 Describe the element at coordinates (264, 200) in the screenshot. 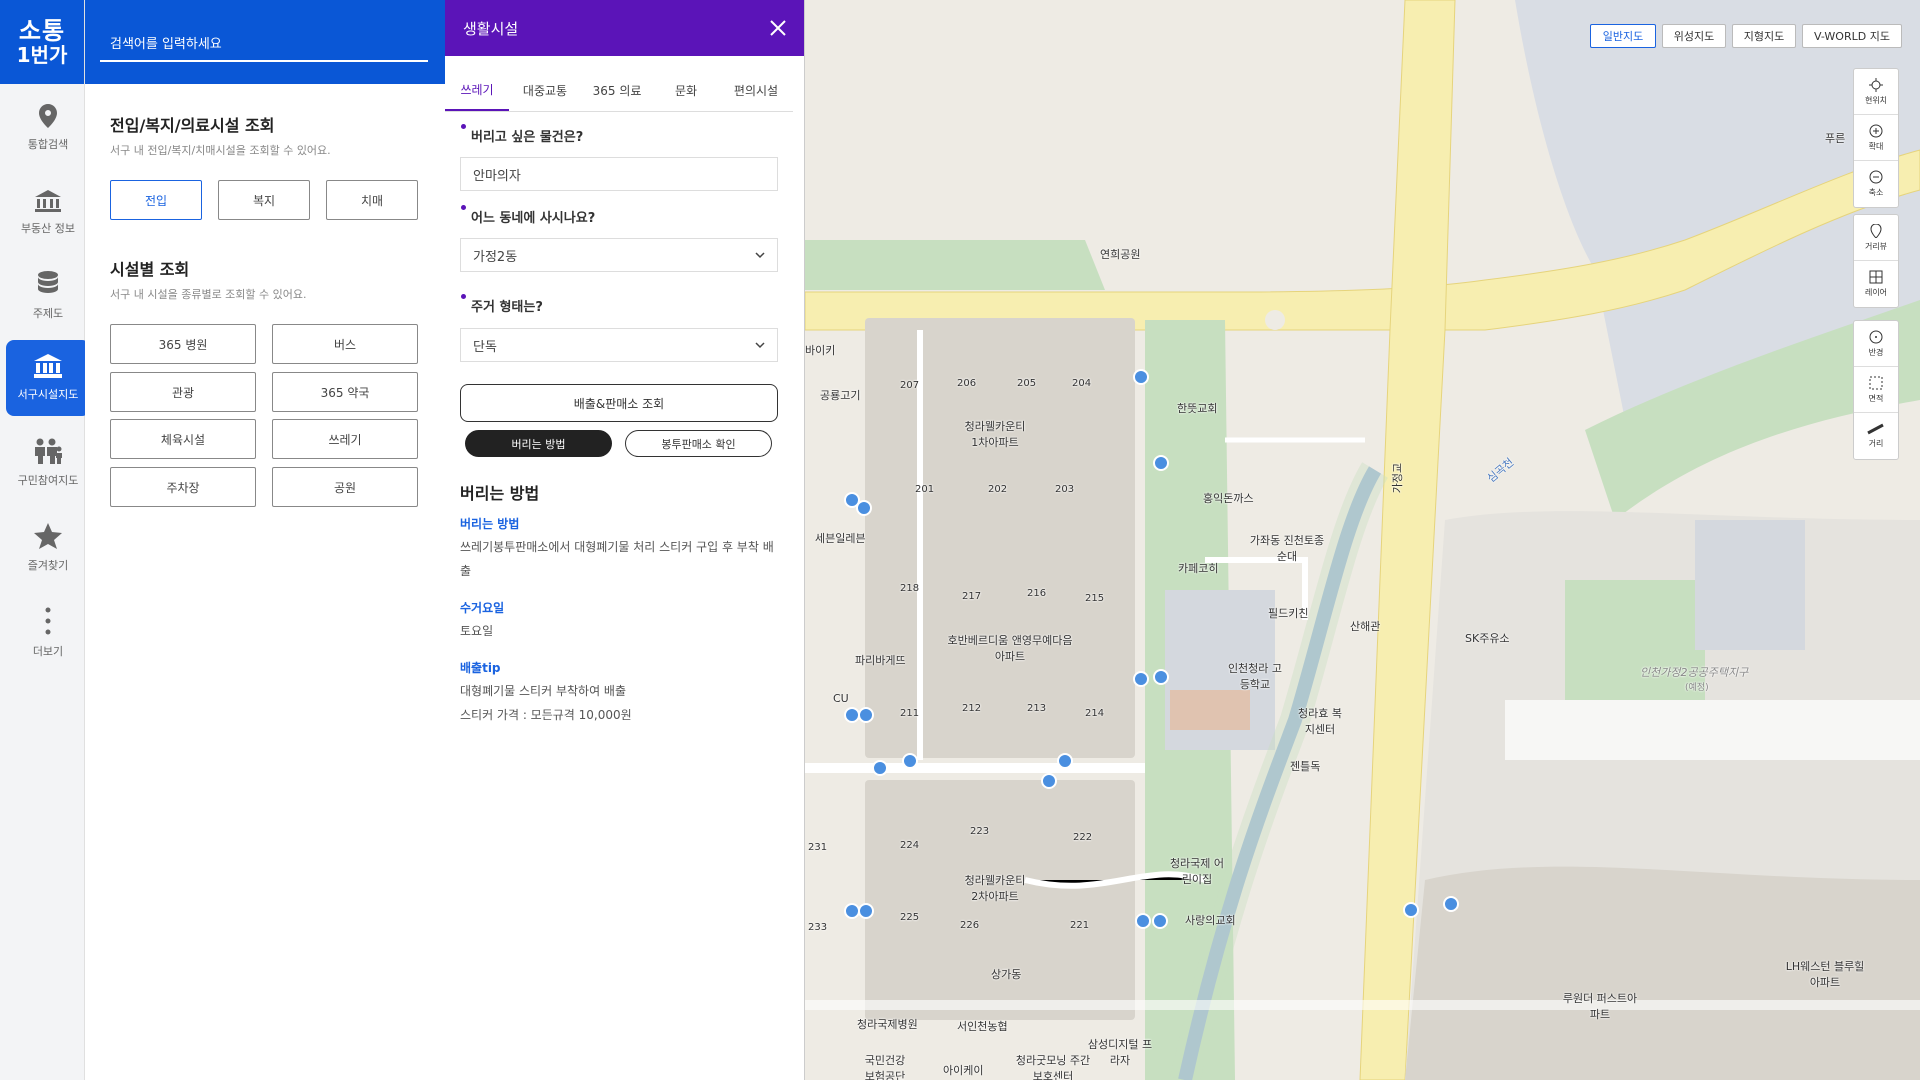

I see `welfare-button: 복지` at that location.